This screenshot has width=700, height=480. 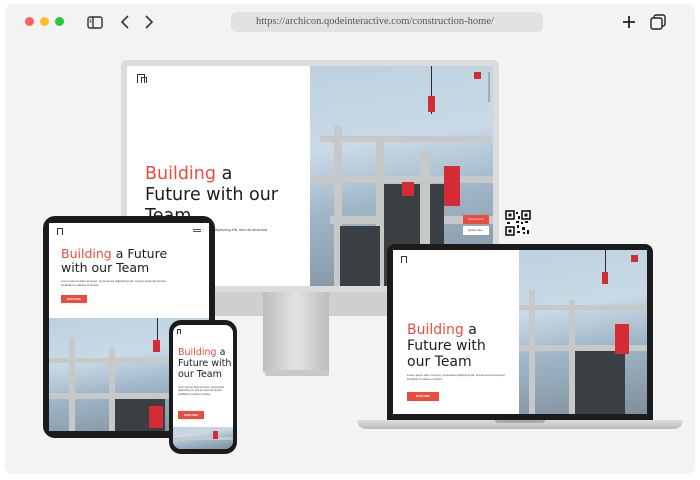 What do you see at coordinates (423, 396) in the screenshot?
I see `laptop-cta-button: EXPLORE` at bounding box center [423, 396].